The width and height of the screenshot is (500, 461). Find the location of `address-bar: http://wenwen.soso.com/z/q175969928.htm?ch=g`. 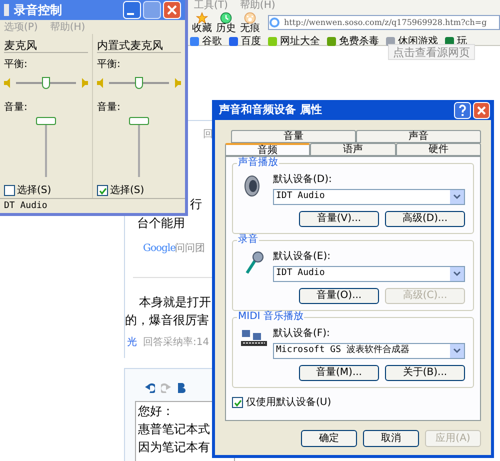

address-bar: http://wenwen.soso.com/z/q175969928.htm?ch=g is located at coordinates (384, 22).